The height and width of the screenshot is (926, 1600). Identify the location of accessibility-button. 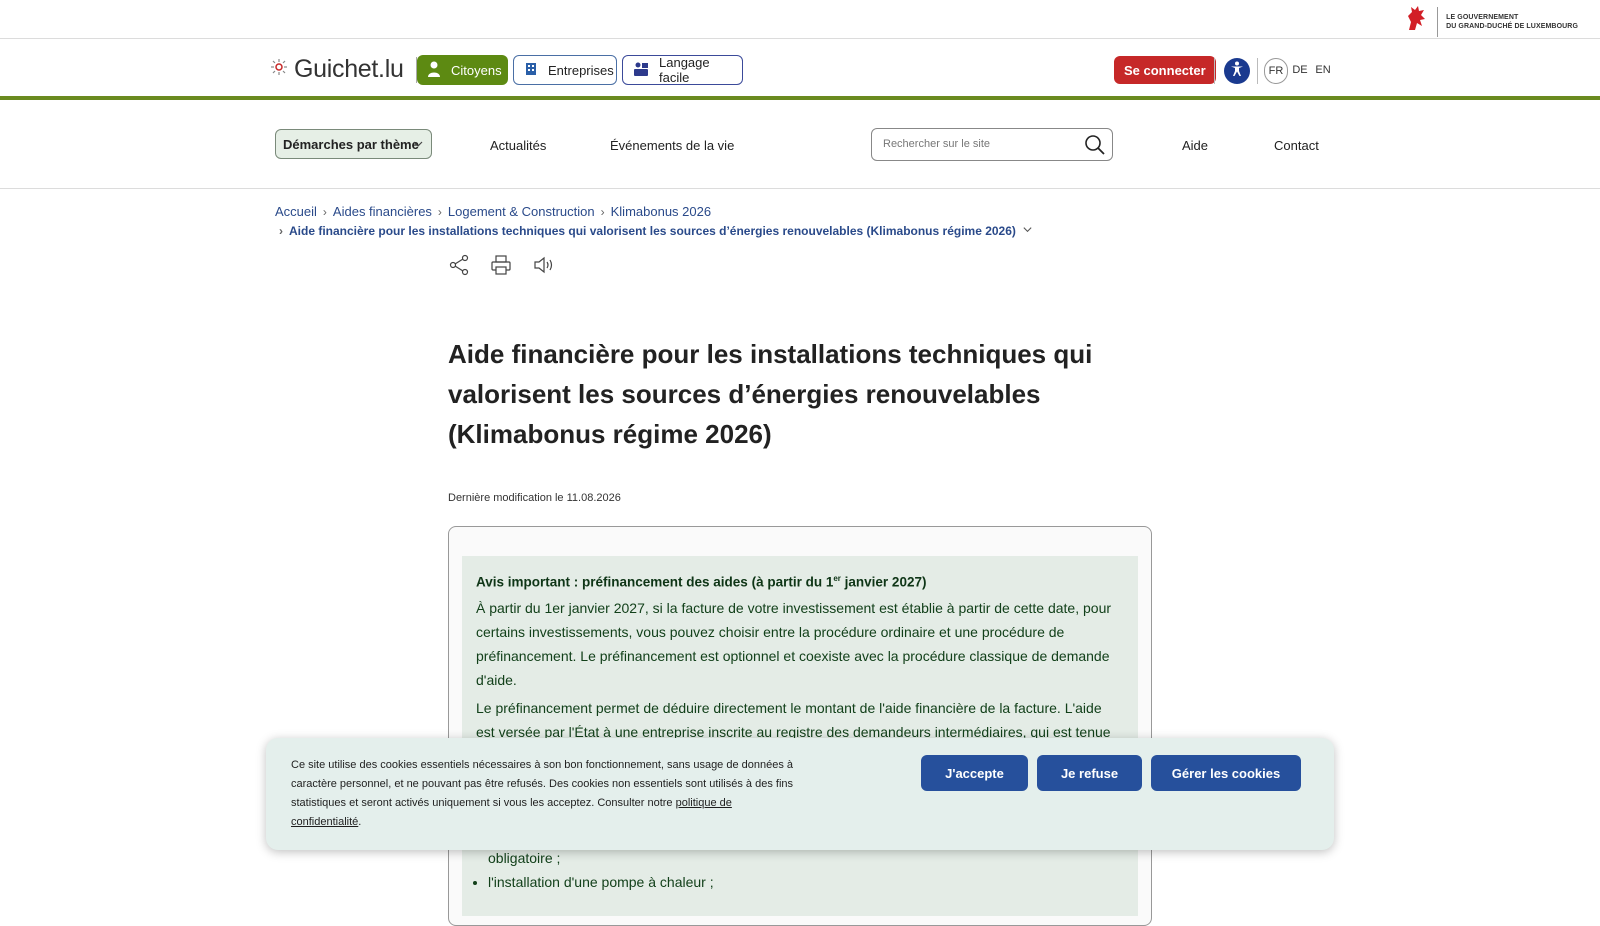
(1237, 71).